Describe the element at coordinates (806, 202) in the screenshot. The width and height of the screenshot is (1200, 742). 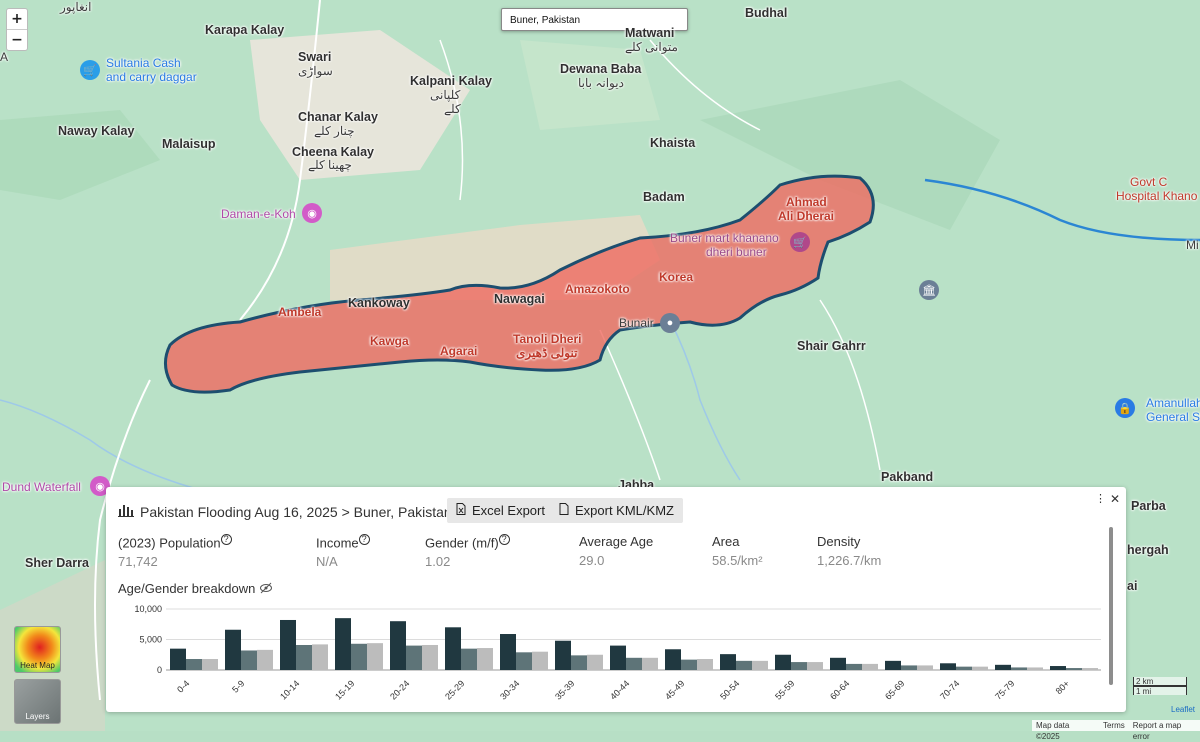
I see `label-ahmad: Ahmad` at that location.